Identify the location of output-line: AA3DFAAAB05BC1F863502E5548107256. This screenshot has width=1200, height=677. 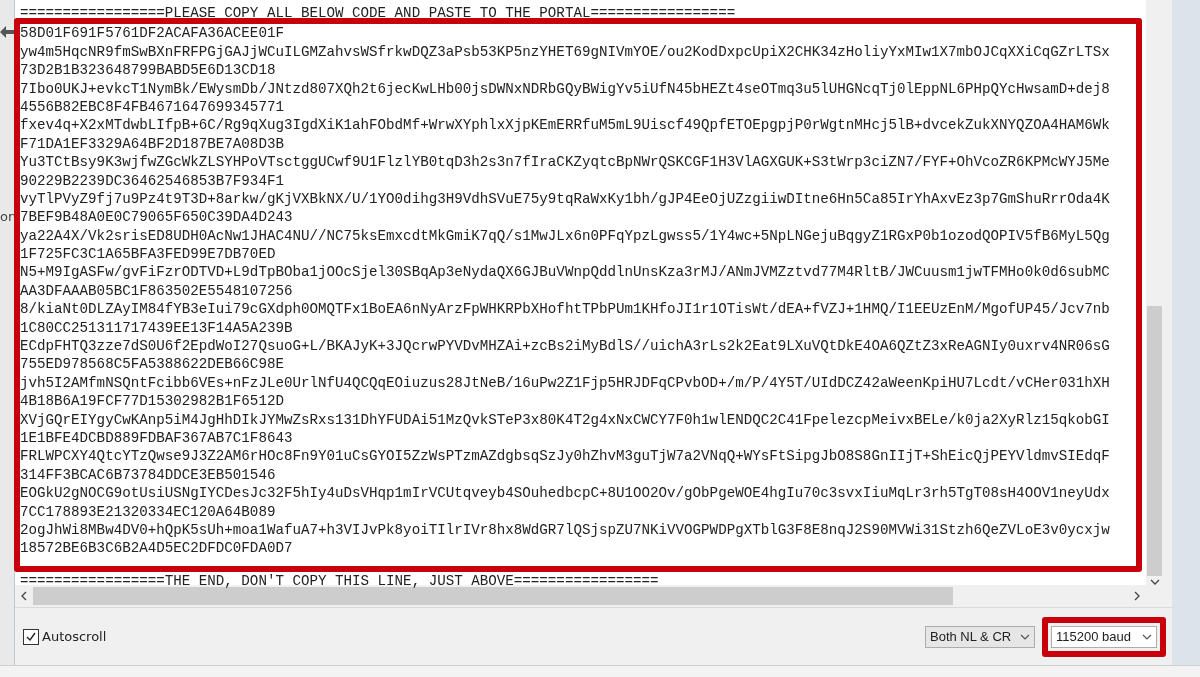
(157, 291).